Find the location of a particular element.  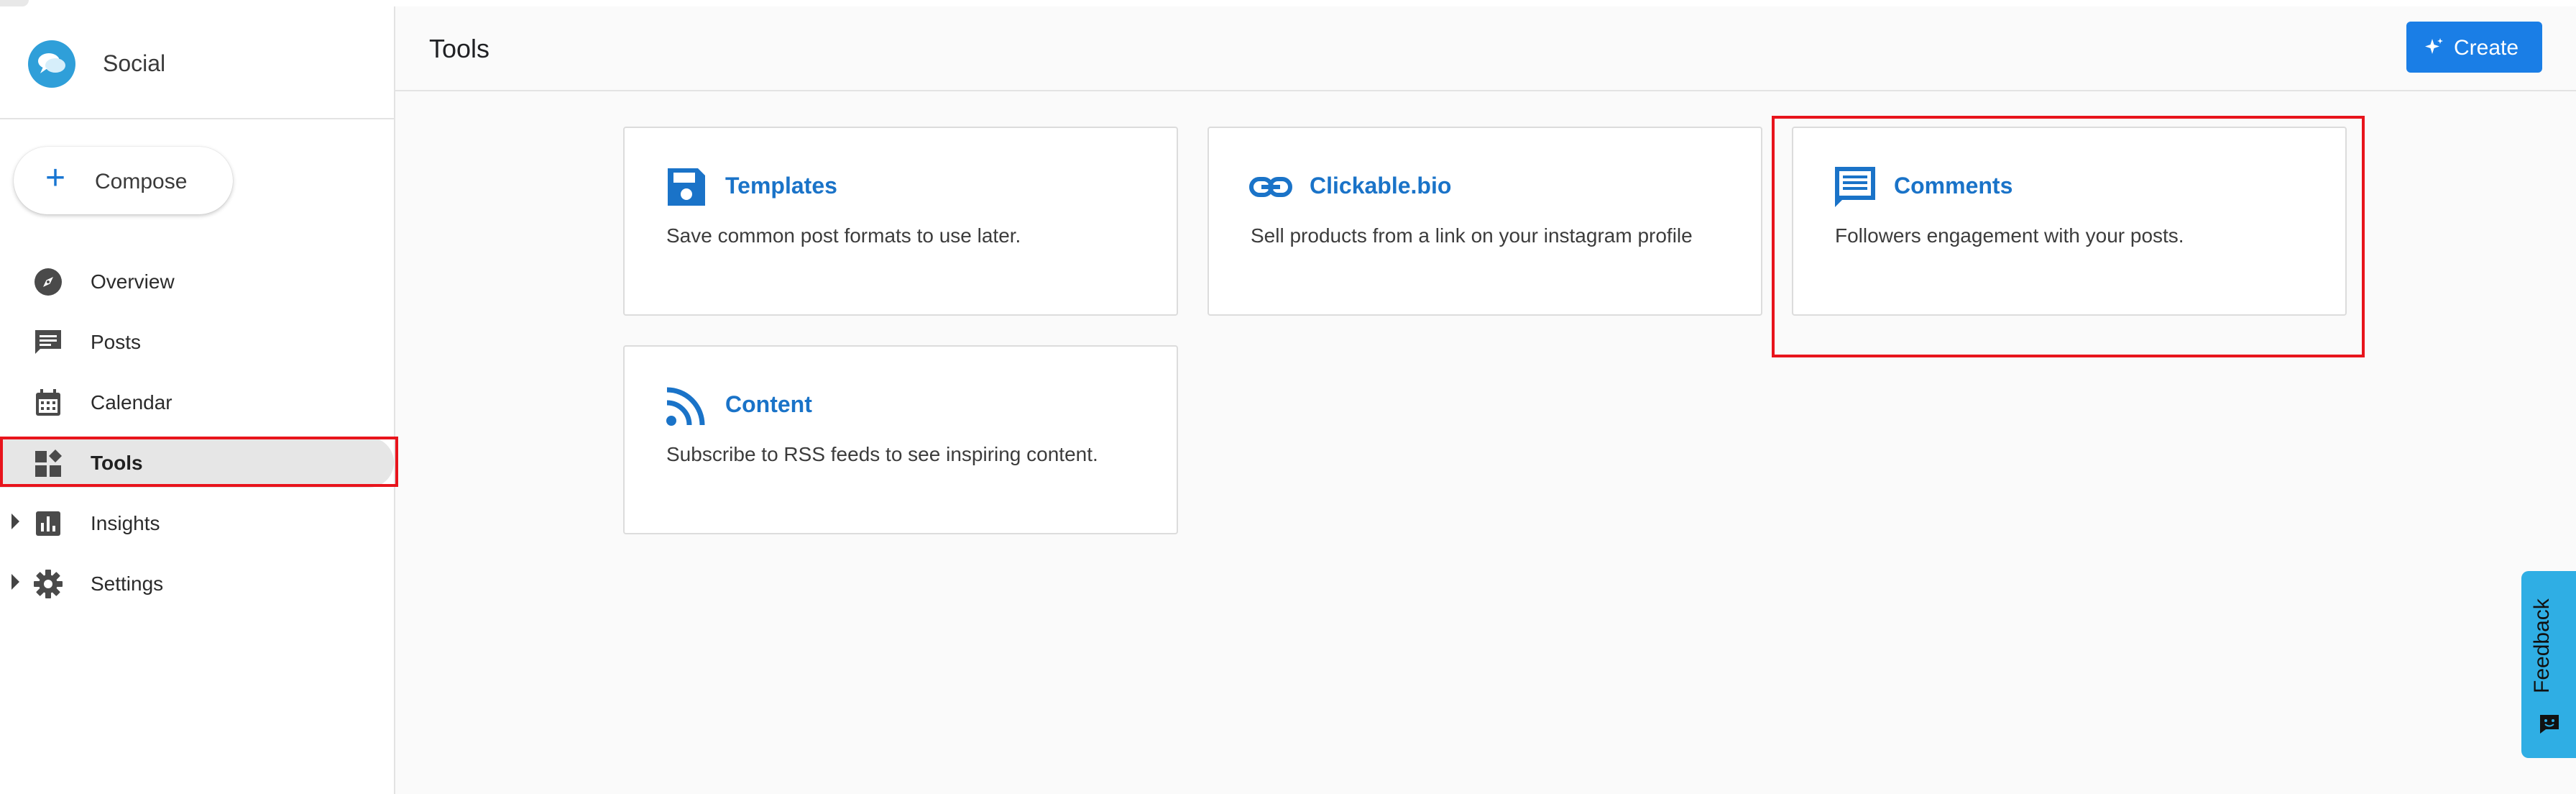

create-button: Create is located at coordinates (2474, 47).